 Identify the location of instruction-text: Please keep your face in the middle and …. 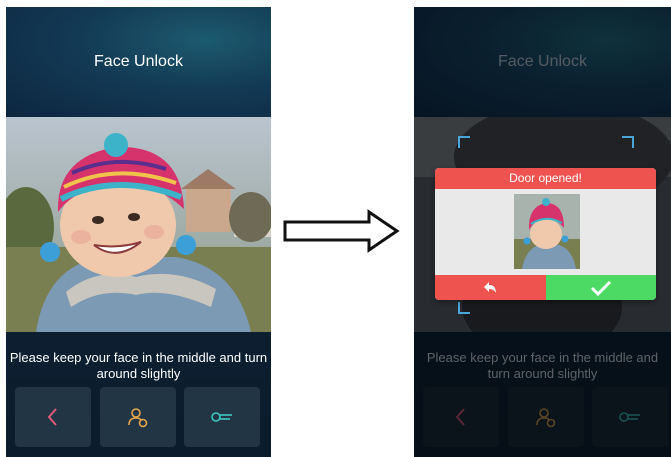
(138, 365).